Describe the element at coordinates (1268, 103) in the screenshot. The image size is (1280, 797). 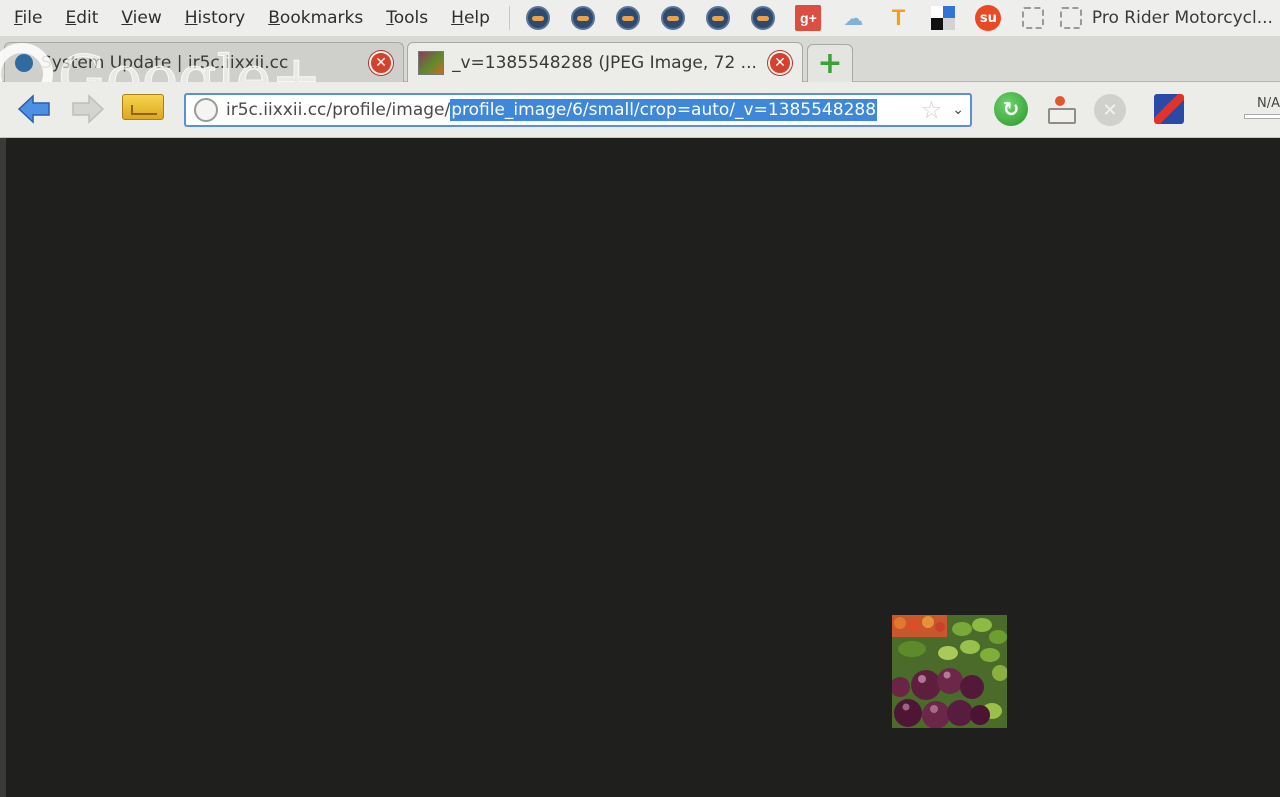
I see `zoom-label: N/A` at that location.